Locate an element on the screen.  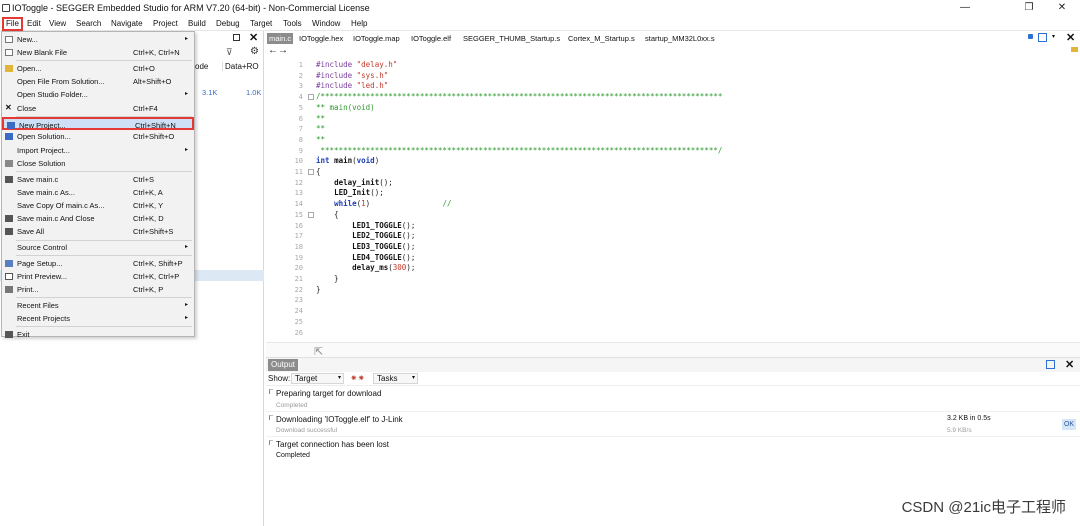
output-tab: Output is located at coordinates (283, 365).